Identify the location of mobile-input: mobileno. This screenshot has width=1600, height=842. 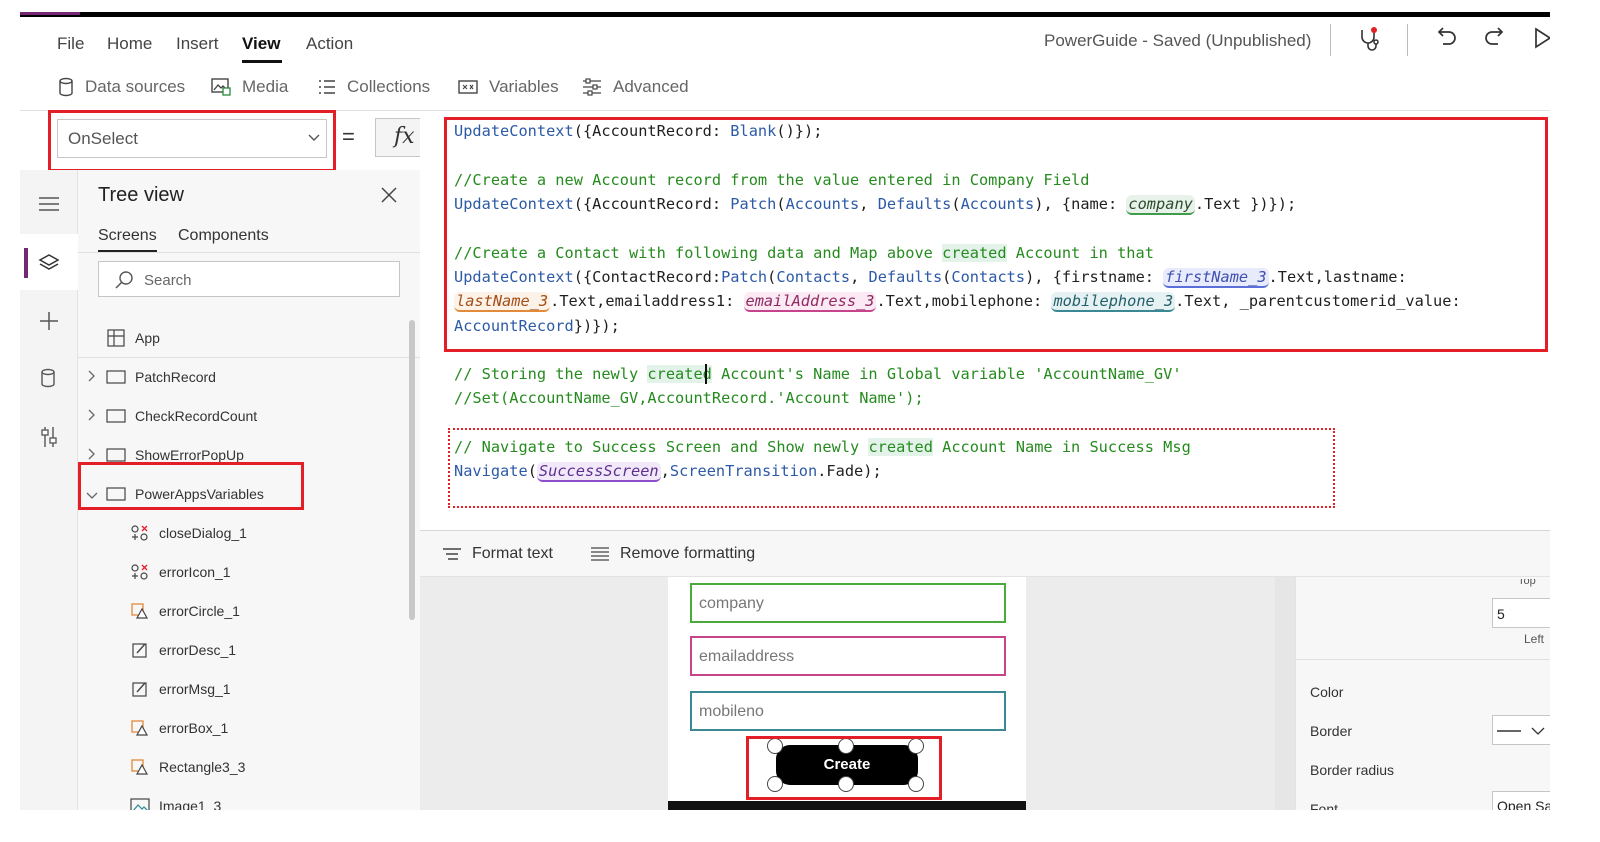
(848, 711).